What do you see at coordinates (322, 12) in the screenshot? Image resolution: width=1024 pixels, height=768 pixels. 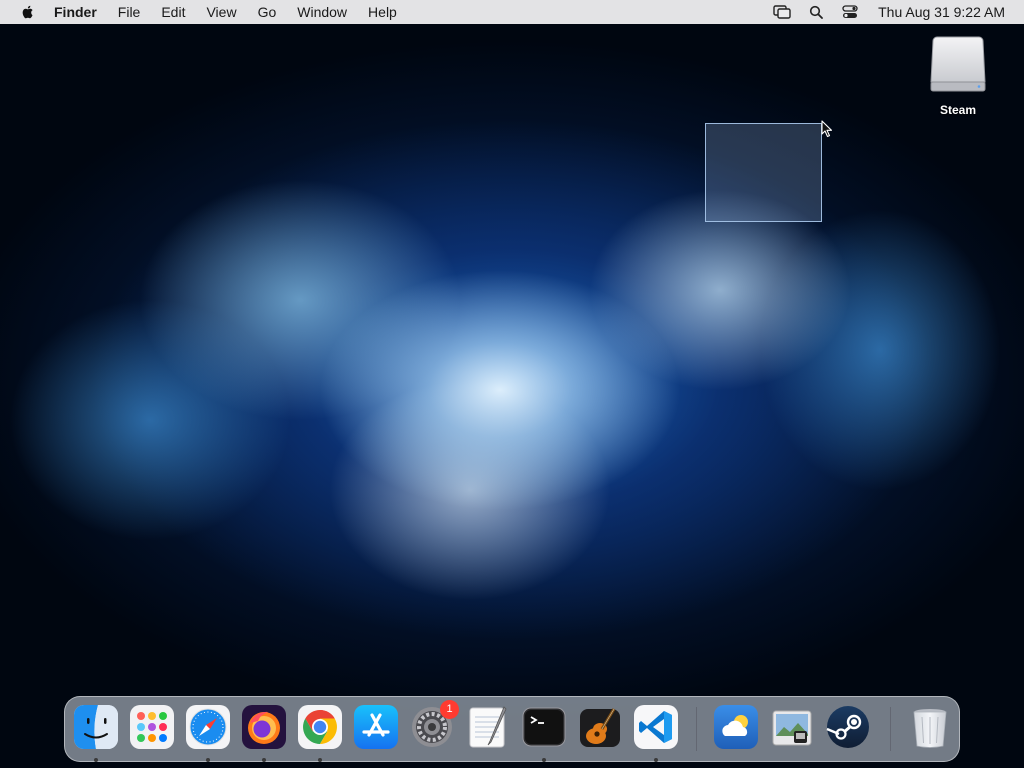 I see `menu-window: Window` at bounding box center [322, 12].